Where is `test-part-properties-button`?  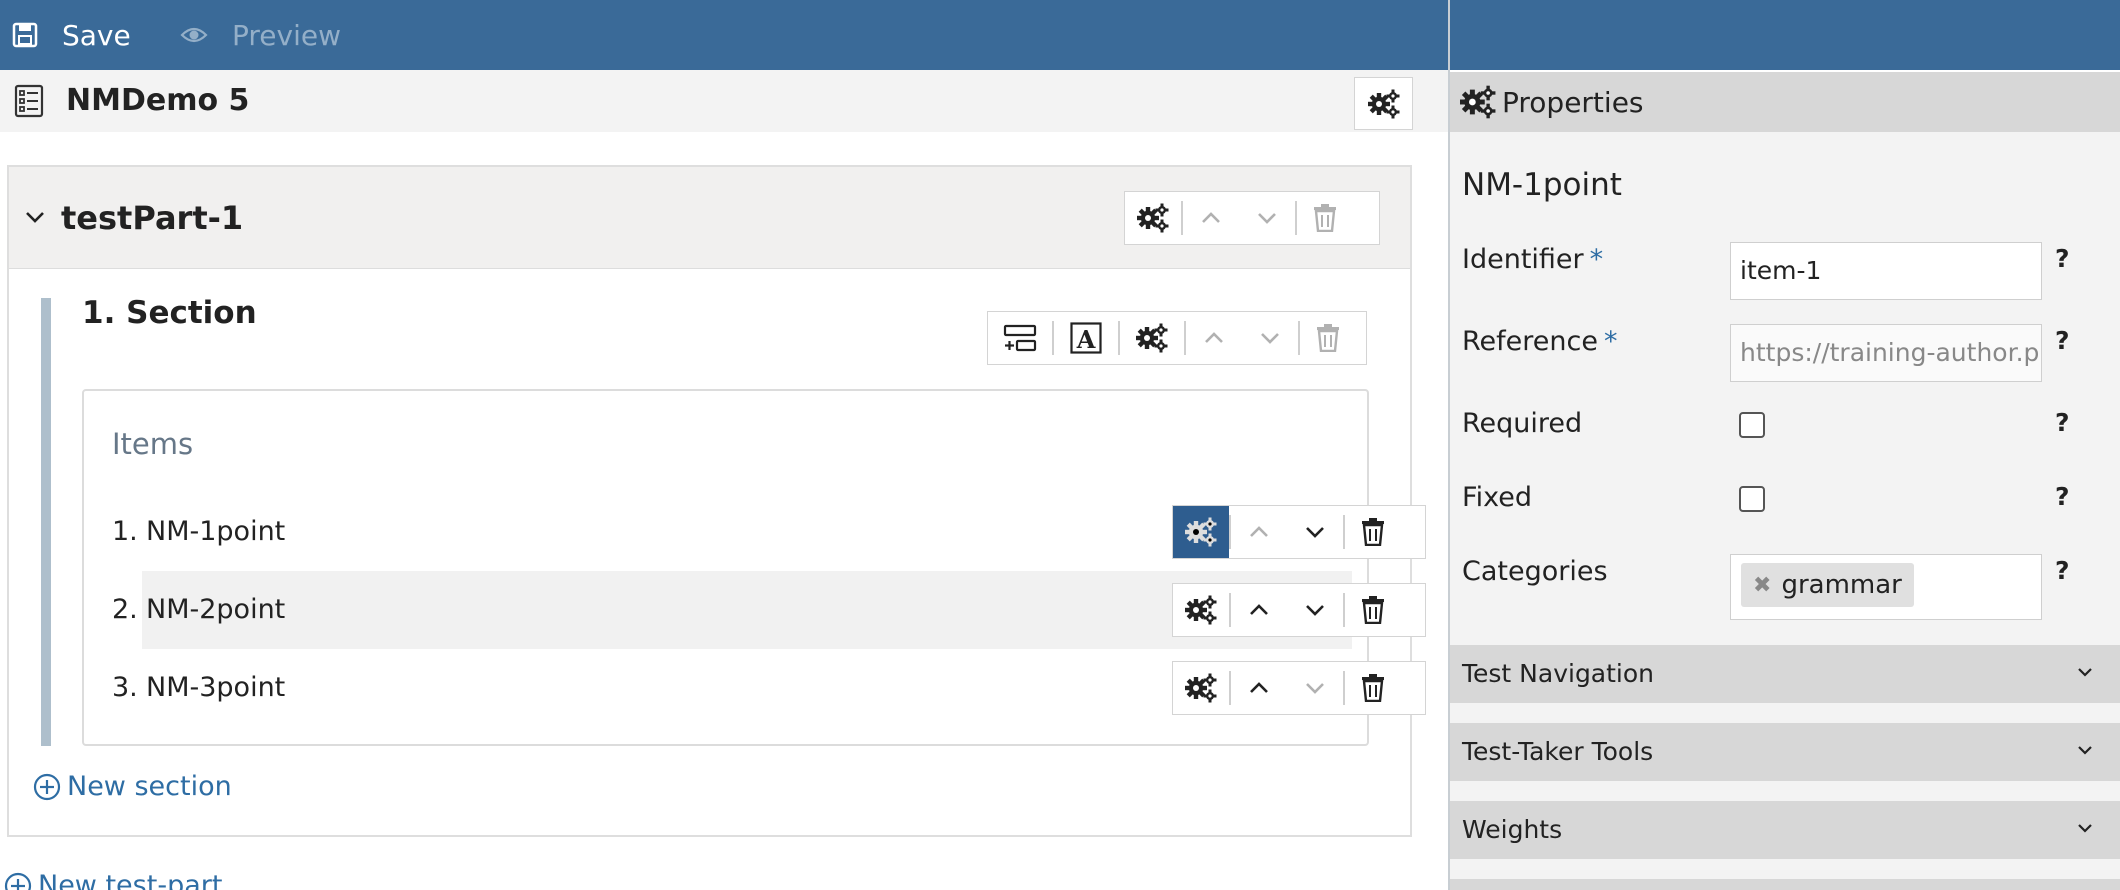
test-part-properties-button is located at coordinates (1153, 218).